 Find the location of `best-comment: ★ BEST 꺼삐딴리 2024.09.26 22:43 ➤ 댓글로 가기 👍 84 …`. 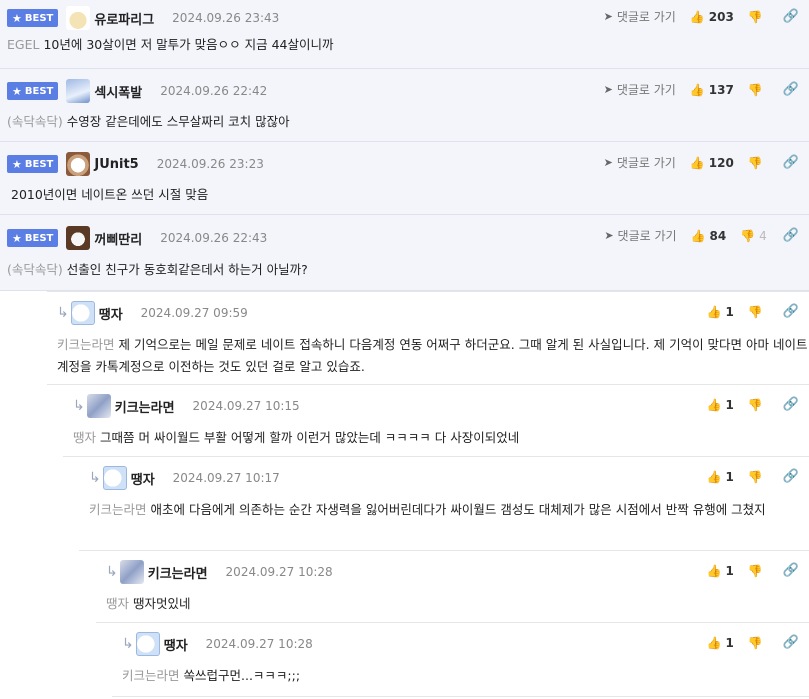

best-comment: ★ BEST 꺼삐딴리 2024.09.26 22:43 ➤ 댓글로 가기 👍 84 … is located at coordinates (404, 253).